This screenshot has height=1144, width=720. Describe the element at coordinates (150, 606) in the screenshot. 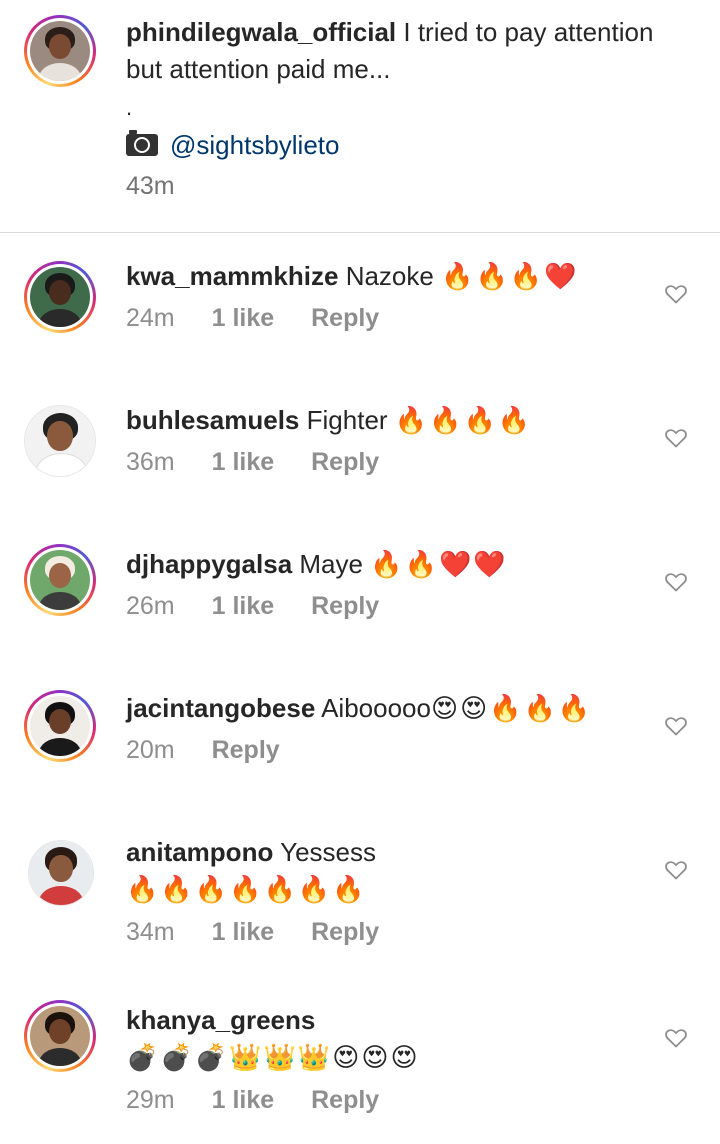

I see `comment-time: 26m` at that location.